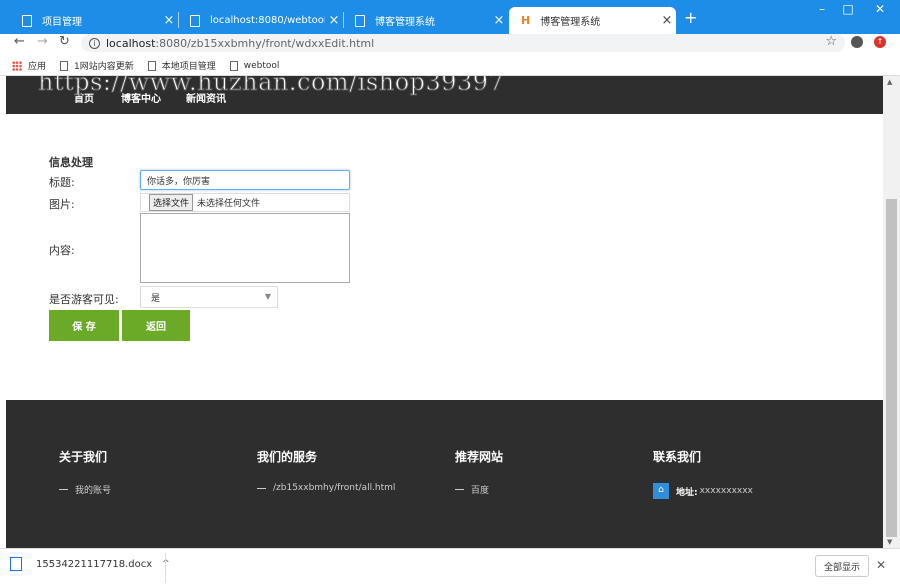 This screenshot has width=900, height=586. I want to click on file-icon, so click(16, 564).